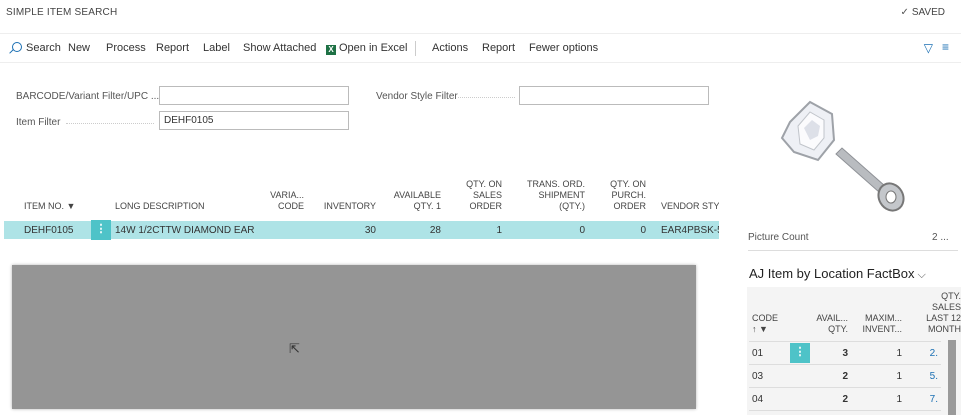 This screenshot has width=961, height=415. Describe the element at coordinates (160, 206) in the screenshot. I see `col-long-description: LONG DESCRIPTION` at that location.